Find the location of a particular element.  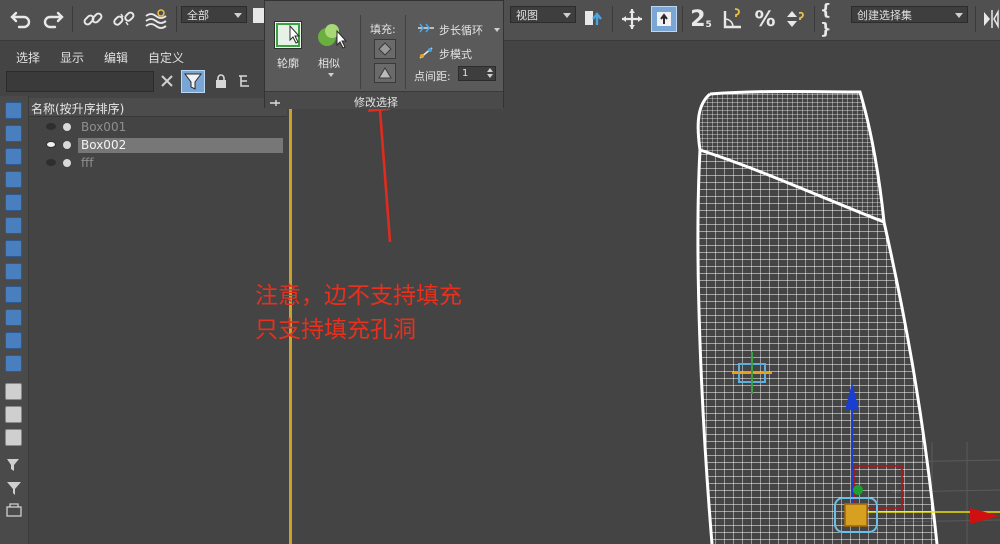

annotation-text-1: 注意，边不支持填充 is located at coordinates (358, 296).